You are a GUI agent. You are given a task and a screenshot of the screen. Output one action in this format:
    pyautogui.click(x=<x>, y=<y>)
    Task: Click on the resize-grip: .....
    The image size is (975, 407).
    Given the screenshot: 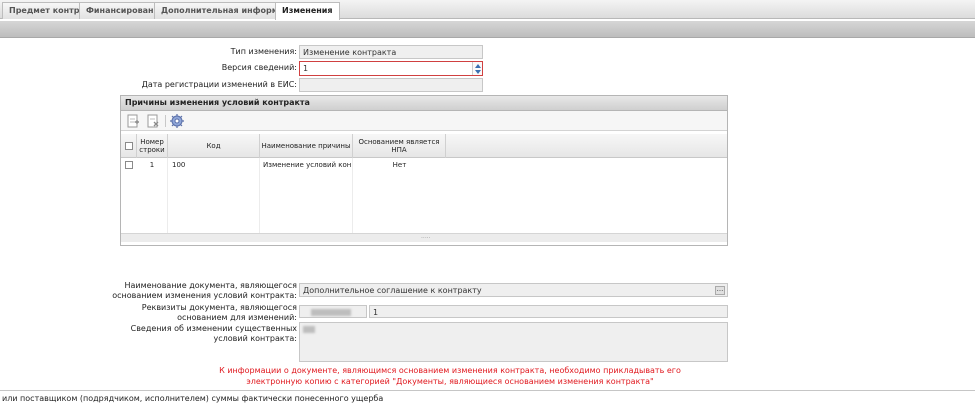 What is the action you would take?
    pyautogui.click(x=426, y=236)
    